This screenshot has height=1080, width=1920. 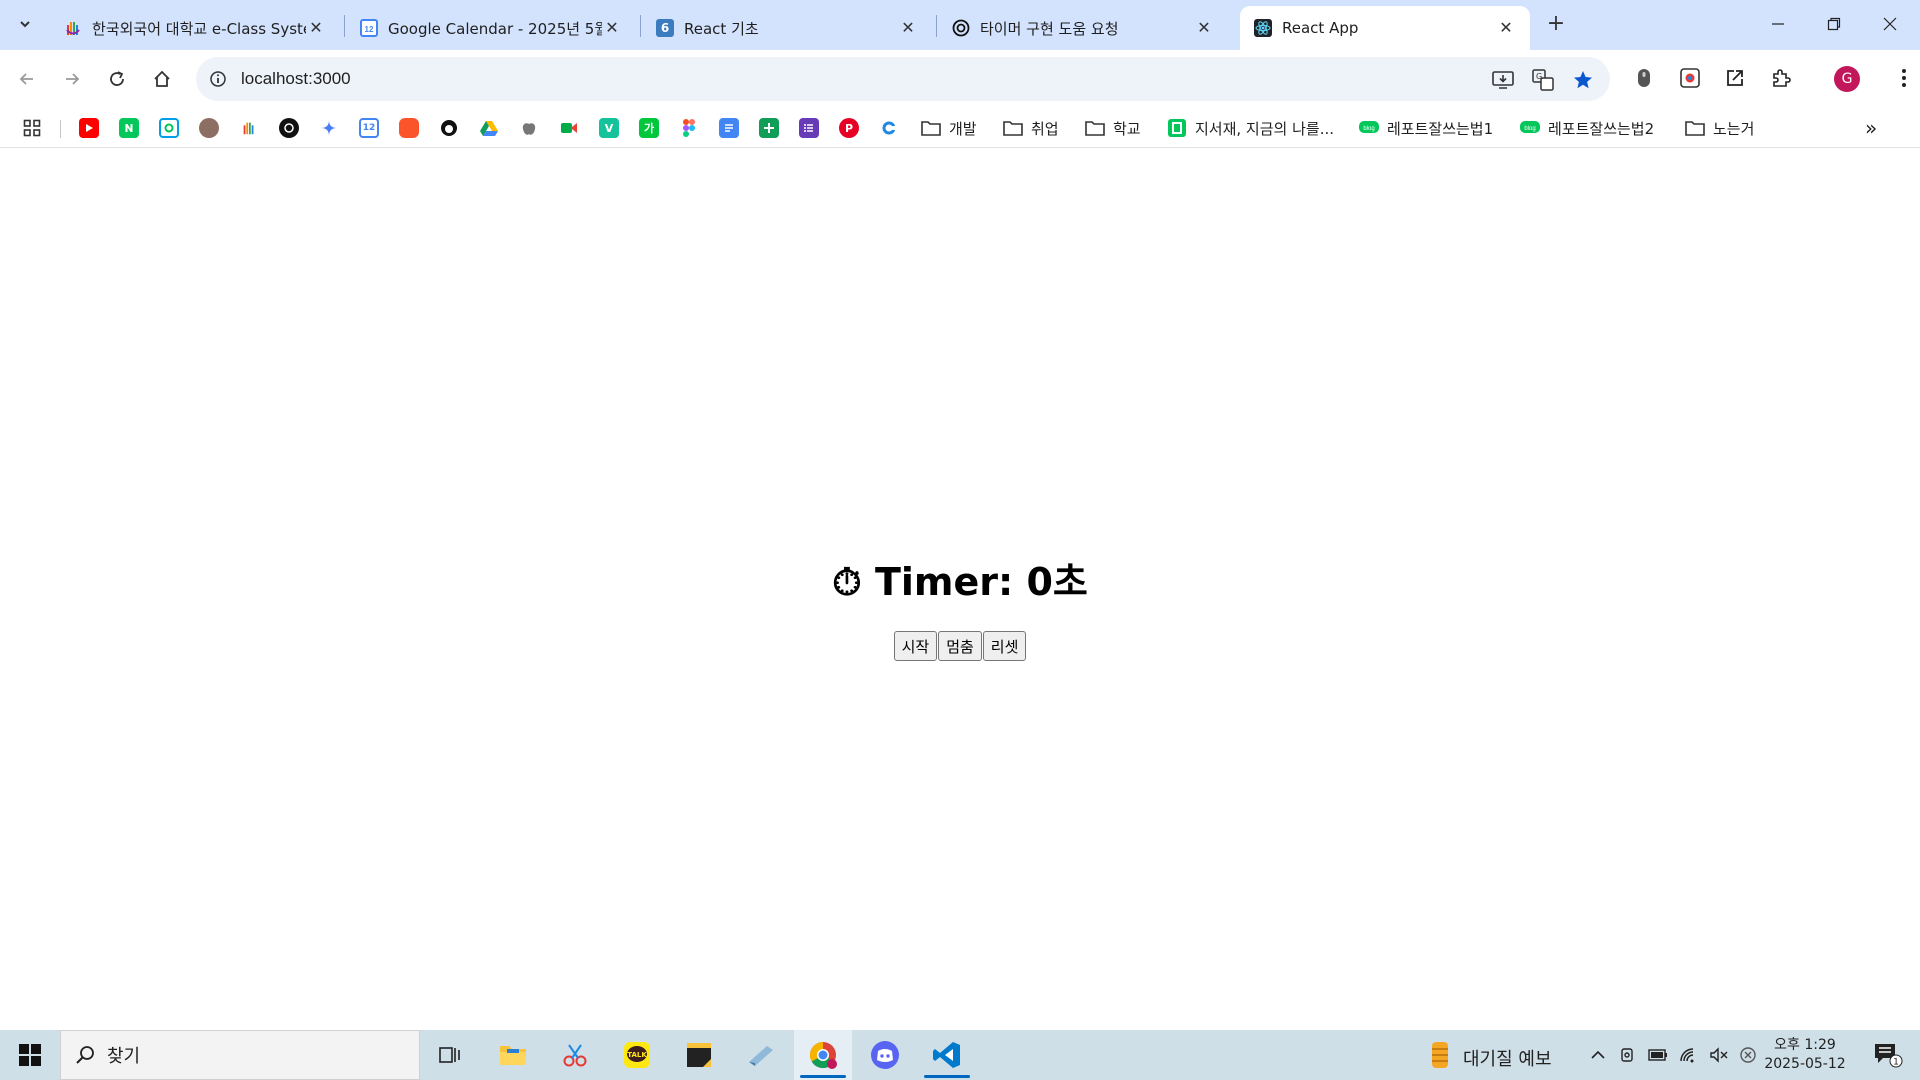 What do you see at coordinates (809, 128) in the screenshot?
I see `google-forms-icon` at bounding box center [809, 128].